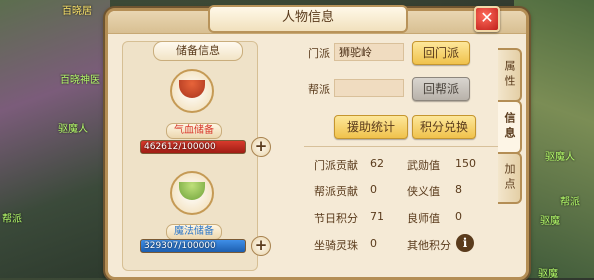 Image resolution: width=594 pixels, height=280 pixels. I want to click on tab-add-points: 加点, so click(510, 178).